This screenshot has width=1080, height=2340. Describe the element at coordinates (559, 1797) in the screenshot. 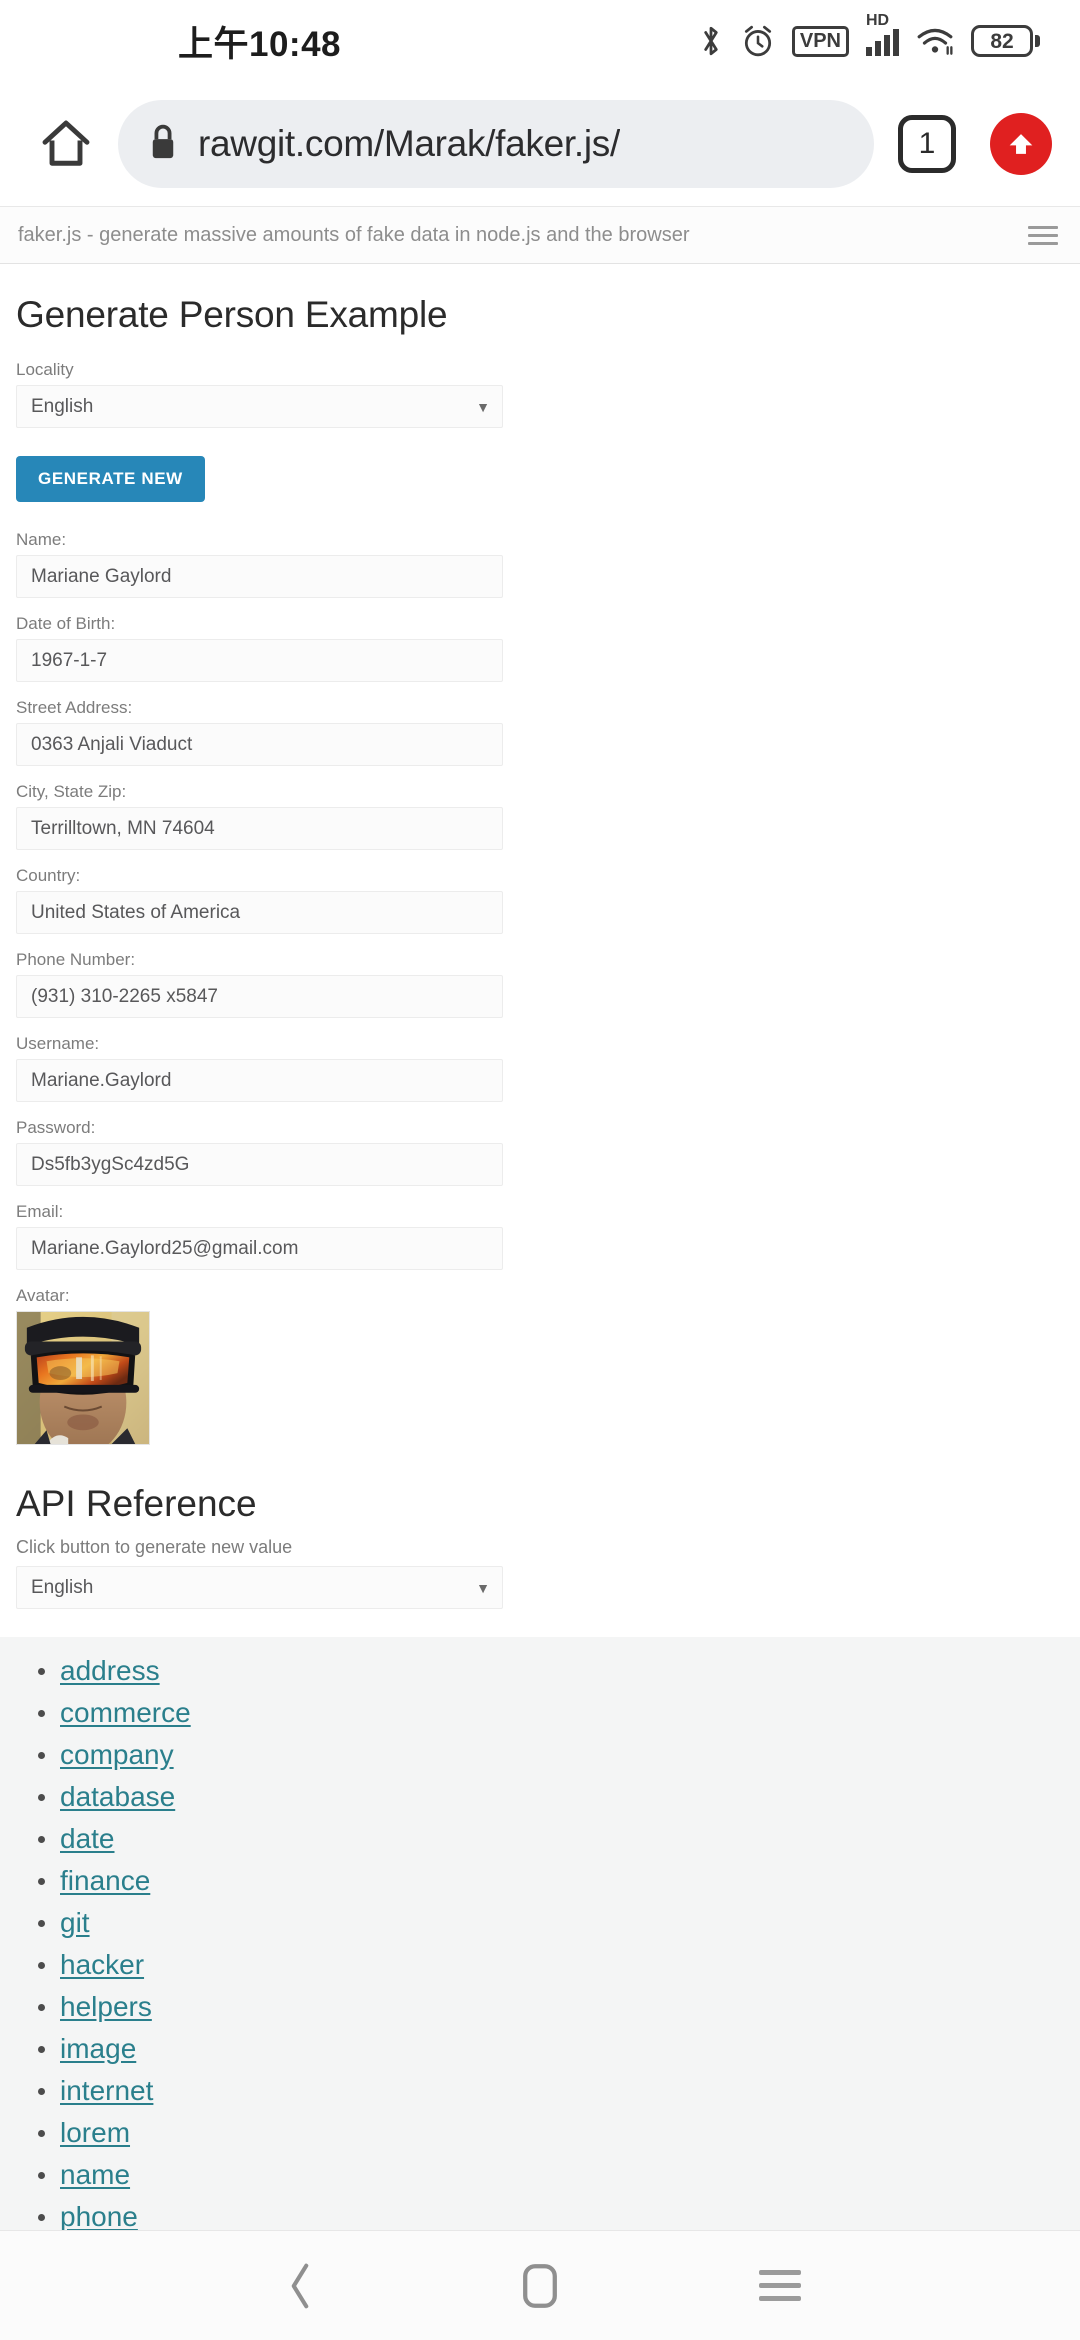

I see `list-item: database` at that location.